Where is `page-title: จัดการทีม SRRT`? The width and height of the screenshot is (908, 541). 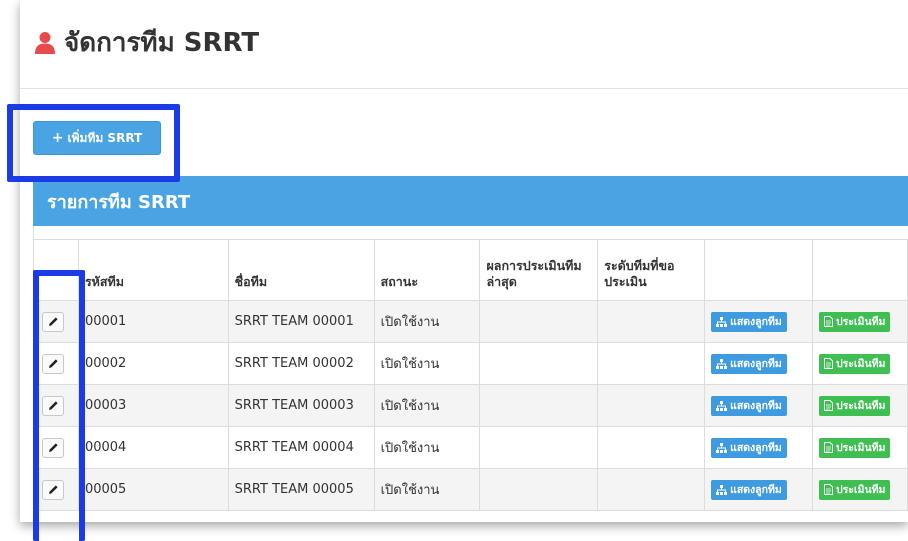 page-title: จัดการทีม SRRT is located at coordinates (146, 42).